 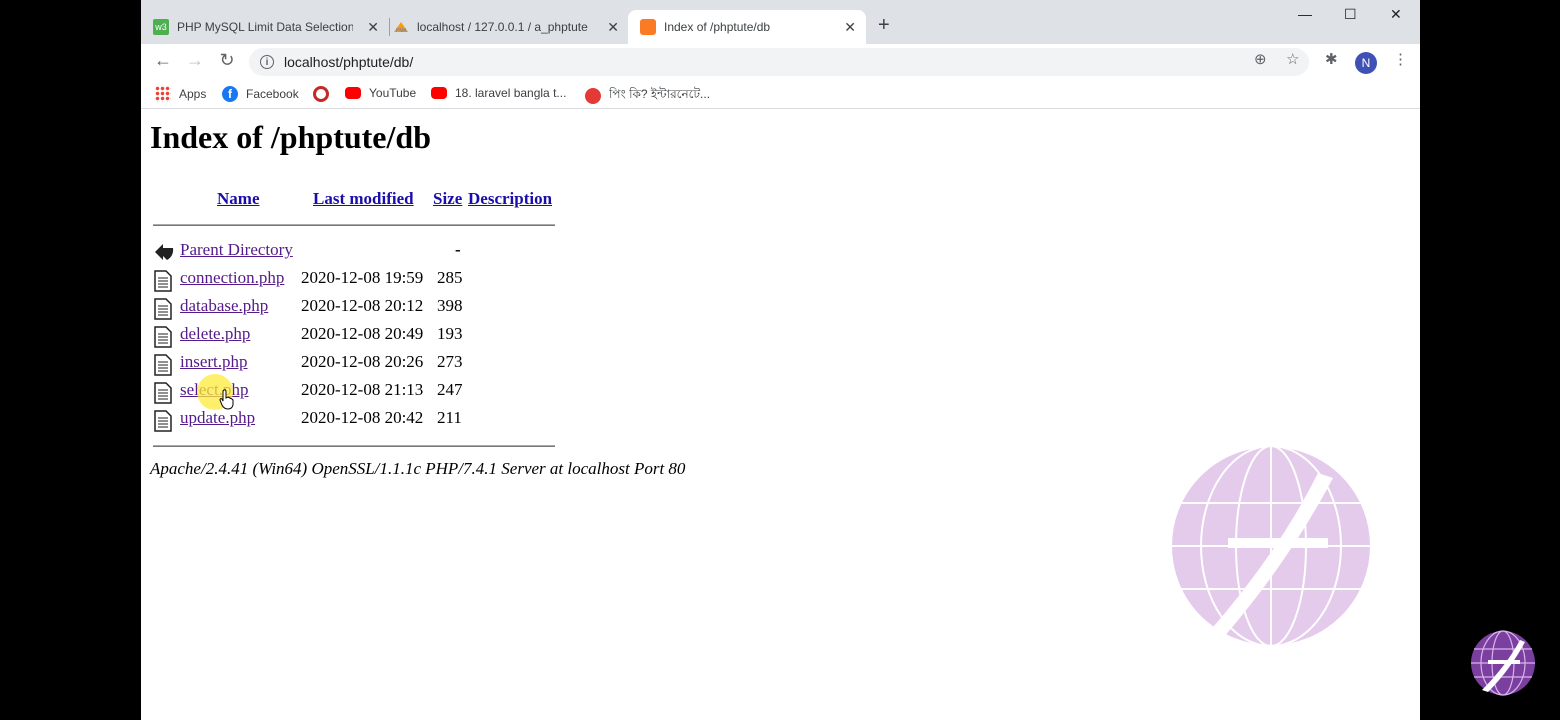 What do you see at coordinates (648, 27) in the screenshot?
I see `xampp-icon` at bounding box center [648, 27].